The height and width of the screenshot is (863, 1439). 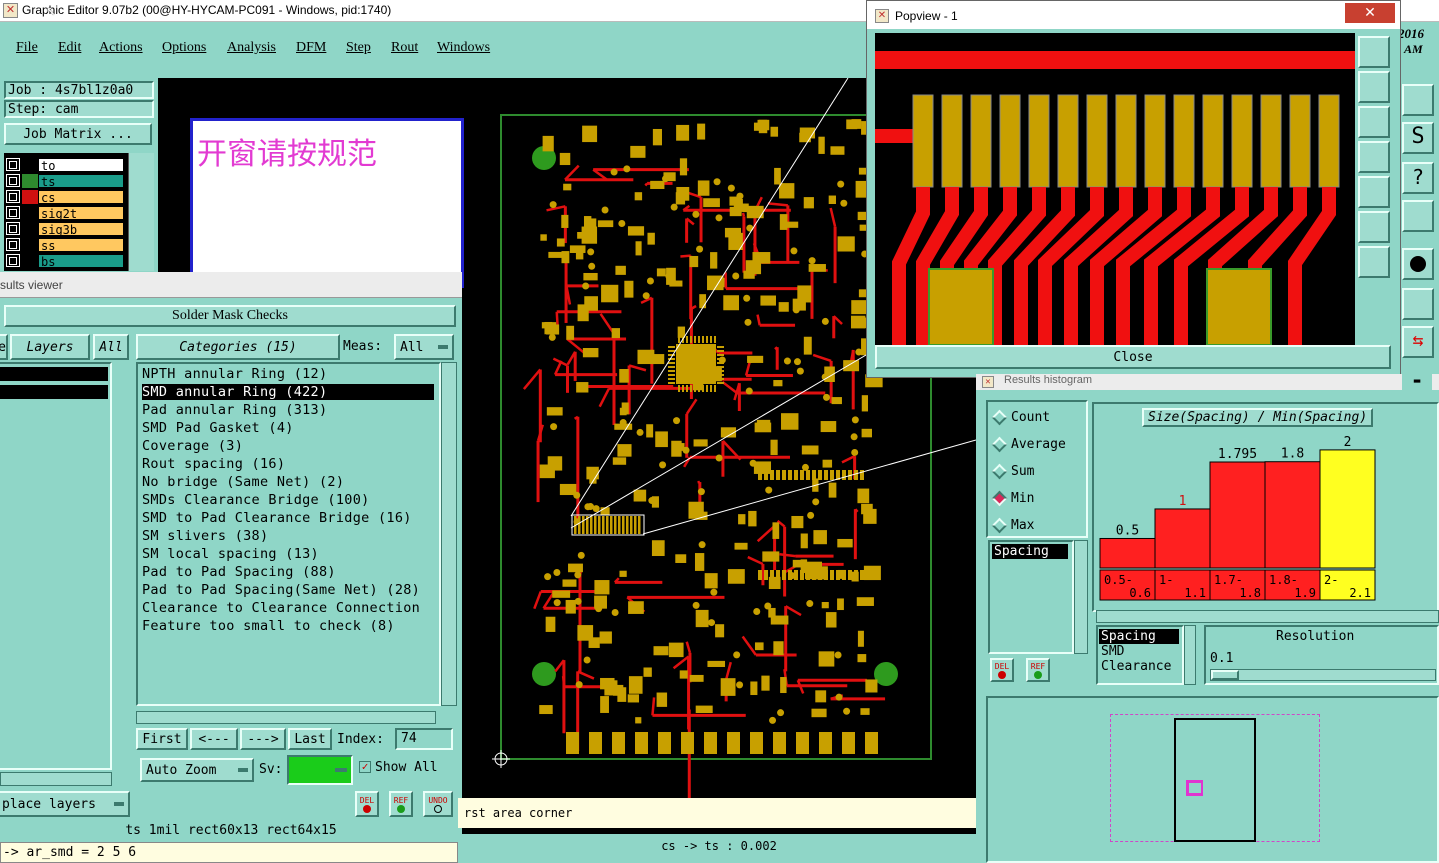 I want to click on category-item: No bridge (Same Net) (2), so click(x=243, y=482).